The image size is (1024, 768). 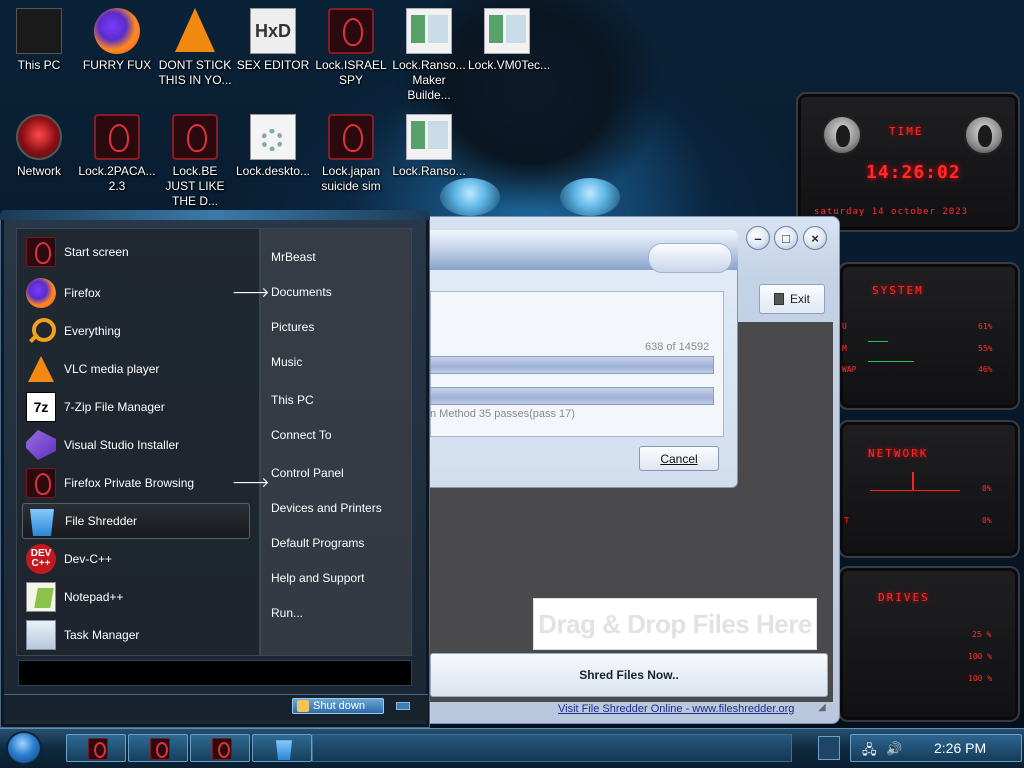 What do you see at coordinates (273, 137) in the screenshot?
I see `settings-file-icon` at bounding box center [273, 137].